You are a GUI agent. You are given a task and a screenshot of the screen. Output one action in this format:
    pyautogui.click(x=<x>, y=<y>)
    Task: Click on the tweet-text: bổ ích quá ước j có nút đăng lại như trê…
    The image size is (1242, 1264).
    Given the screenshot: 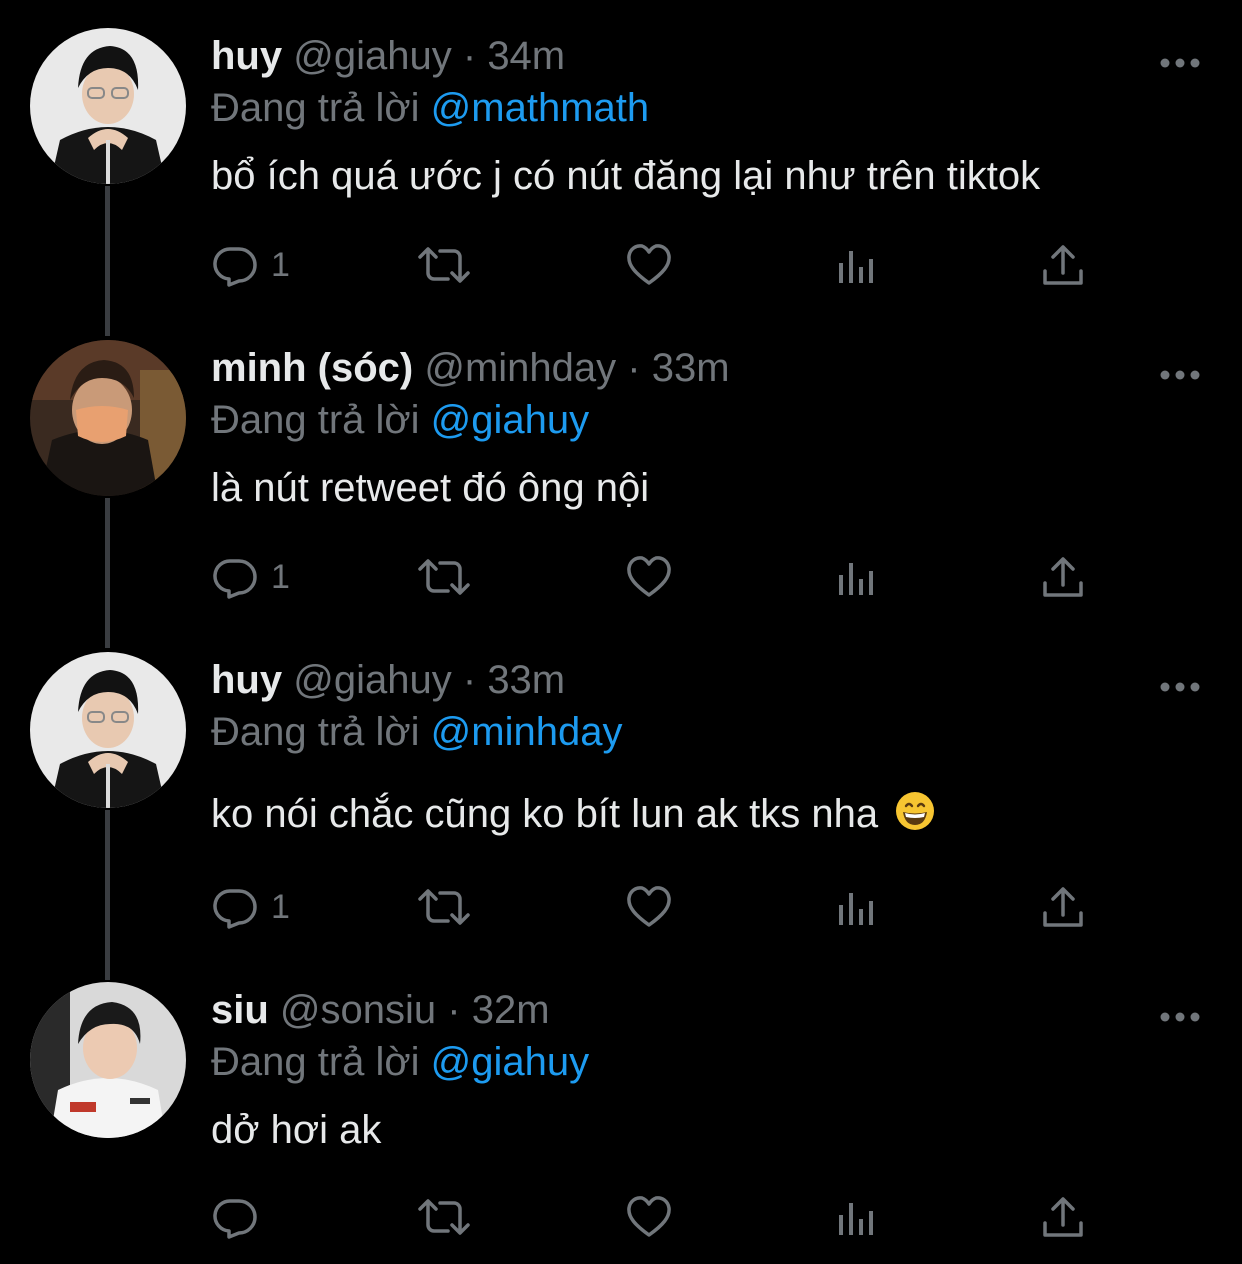 What is the action you would take?
    pyautogui.click(x=626, y=176)
    